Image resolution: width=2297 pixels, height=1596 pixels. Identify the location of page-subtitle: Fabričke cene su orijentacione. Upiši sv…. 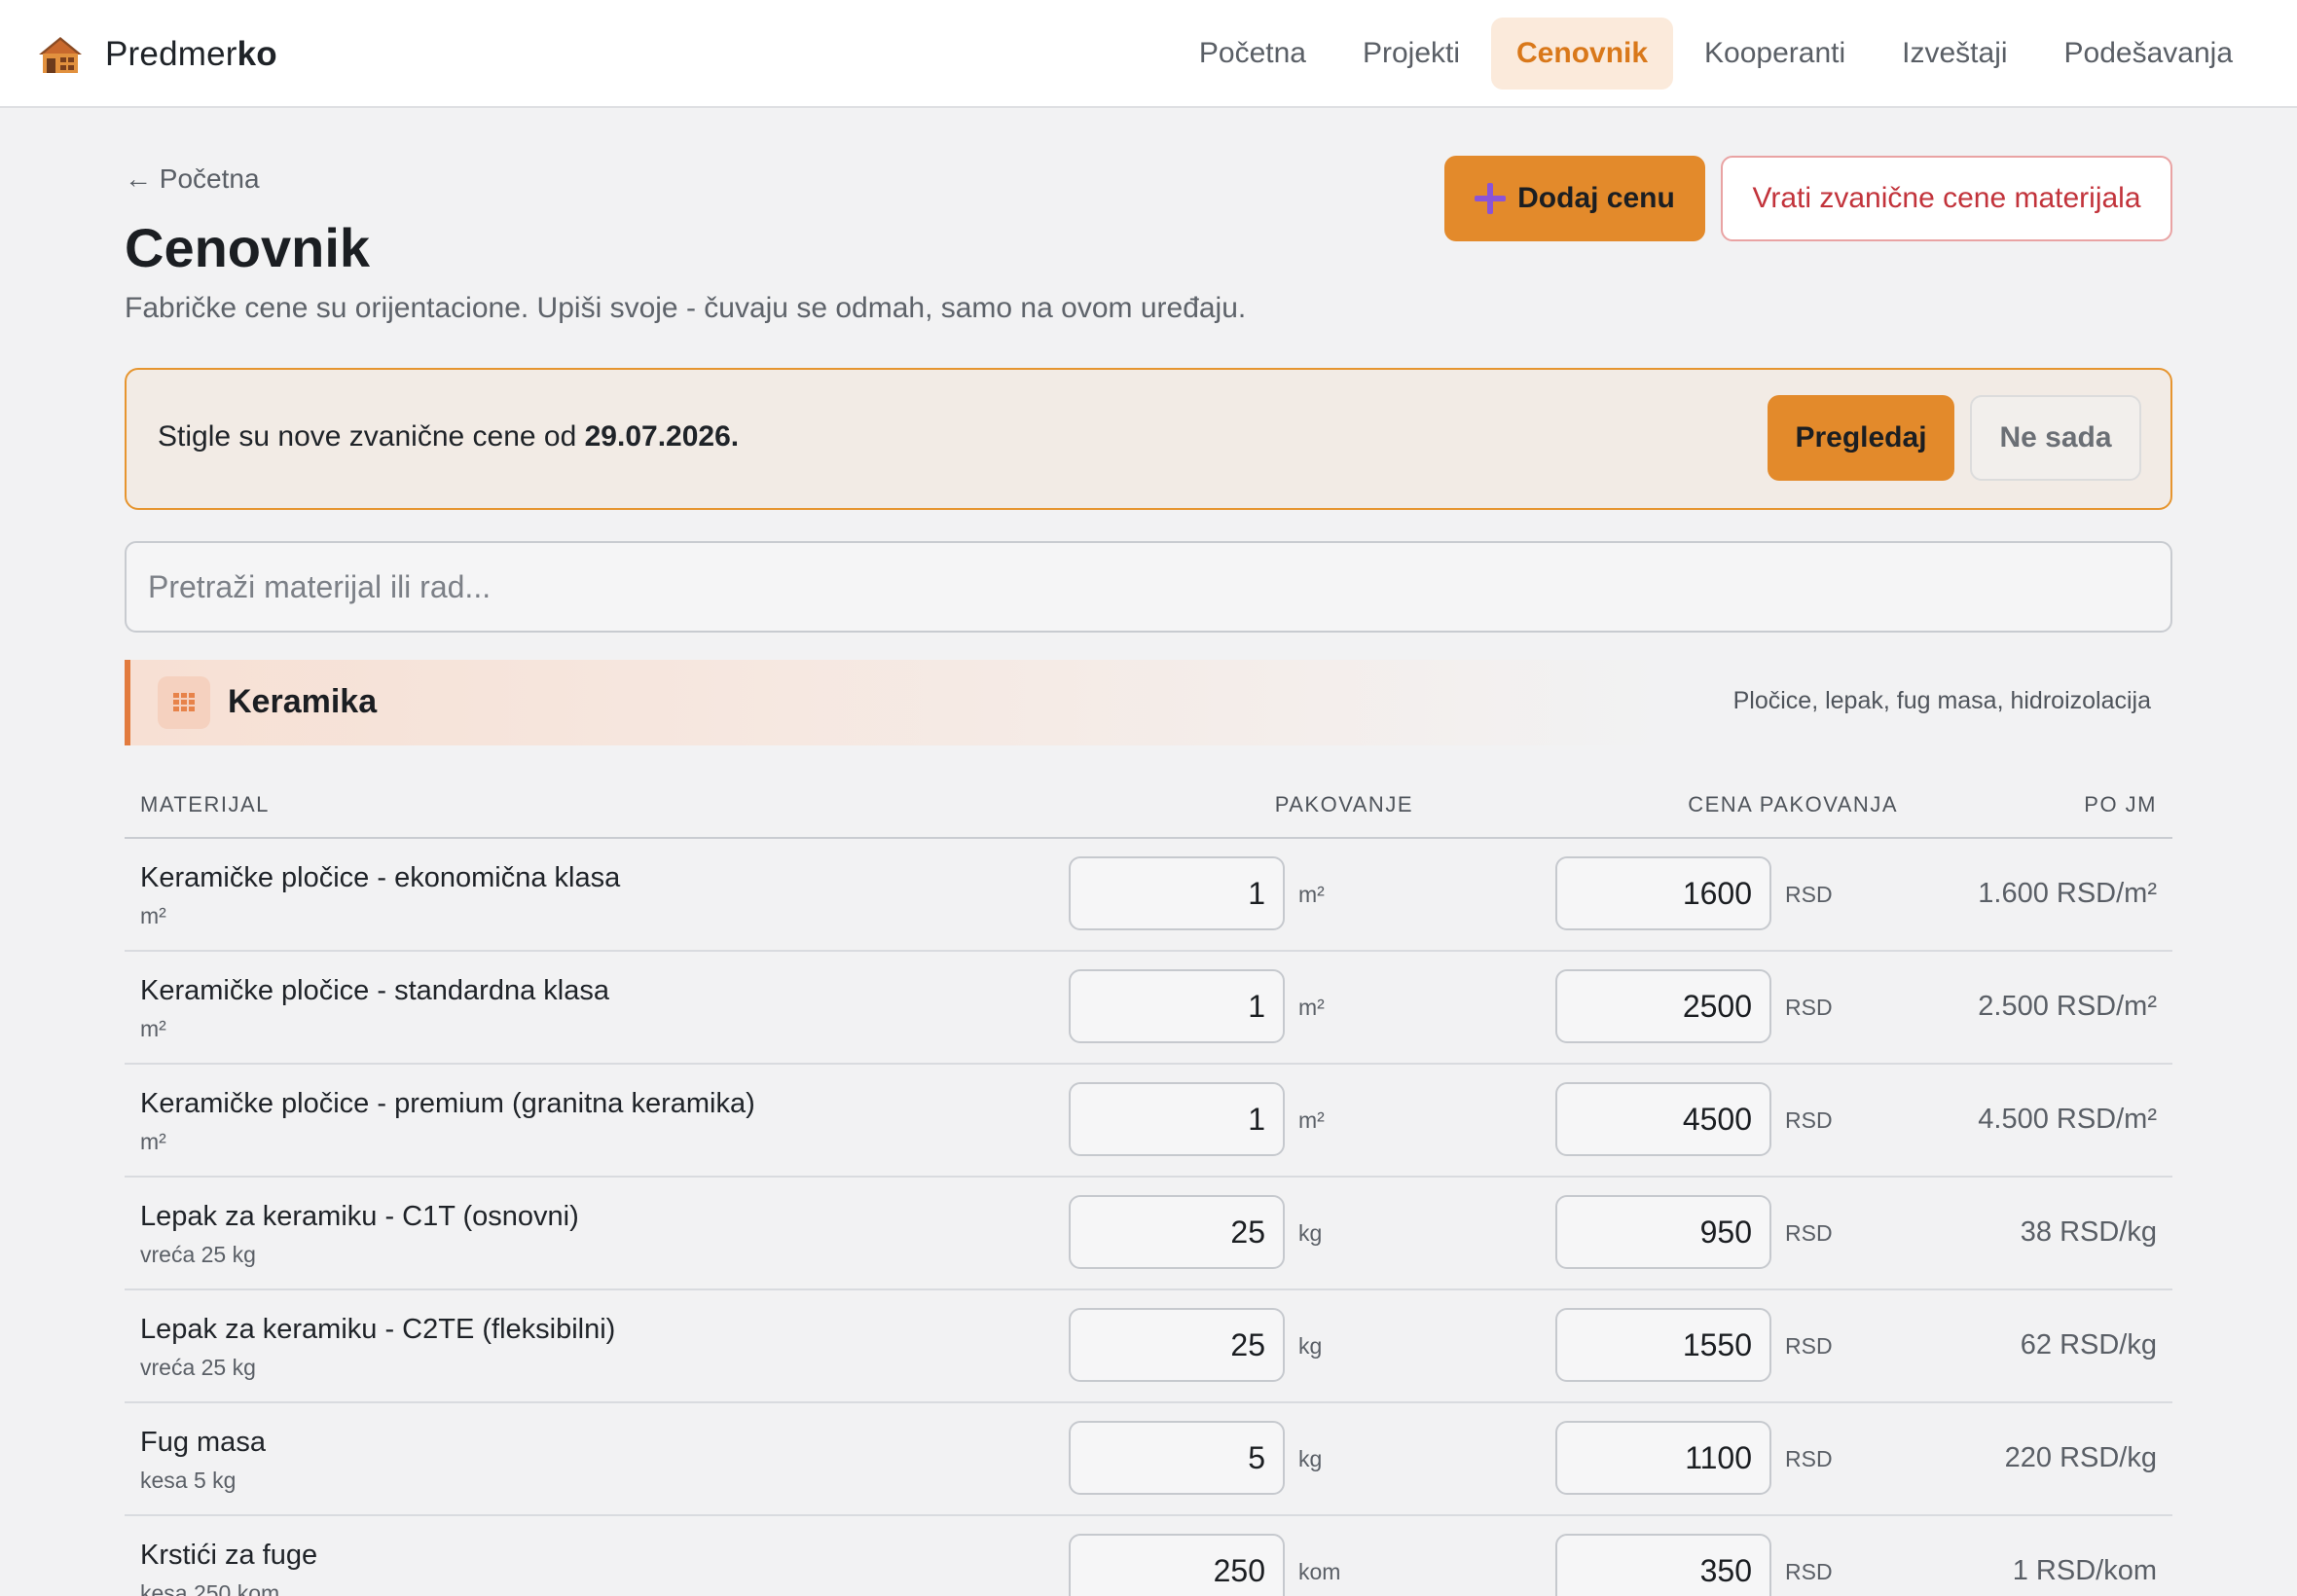
(686, 308).